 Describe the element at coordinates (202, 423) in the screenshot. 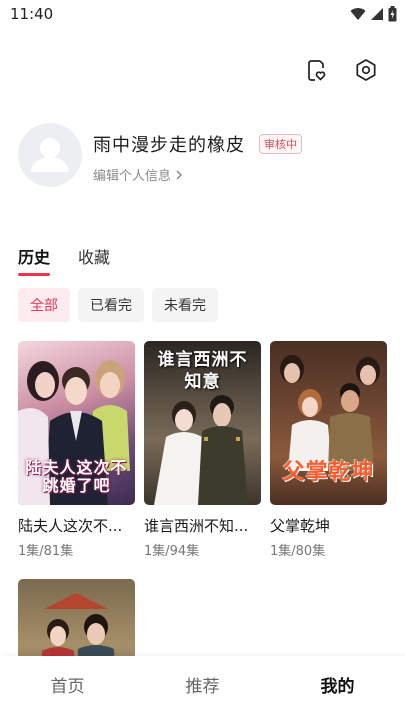

I see `drama-poster: 谁言西洲不知意` at that location.